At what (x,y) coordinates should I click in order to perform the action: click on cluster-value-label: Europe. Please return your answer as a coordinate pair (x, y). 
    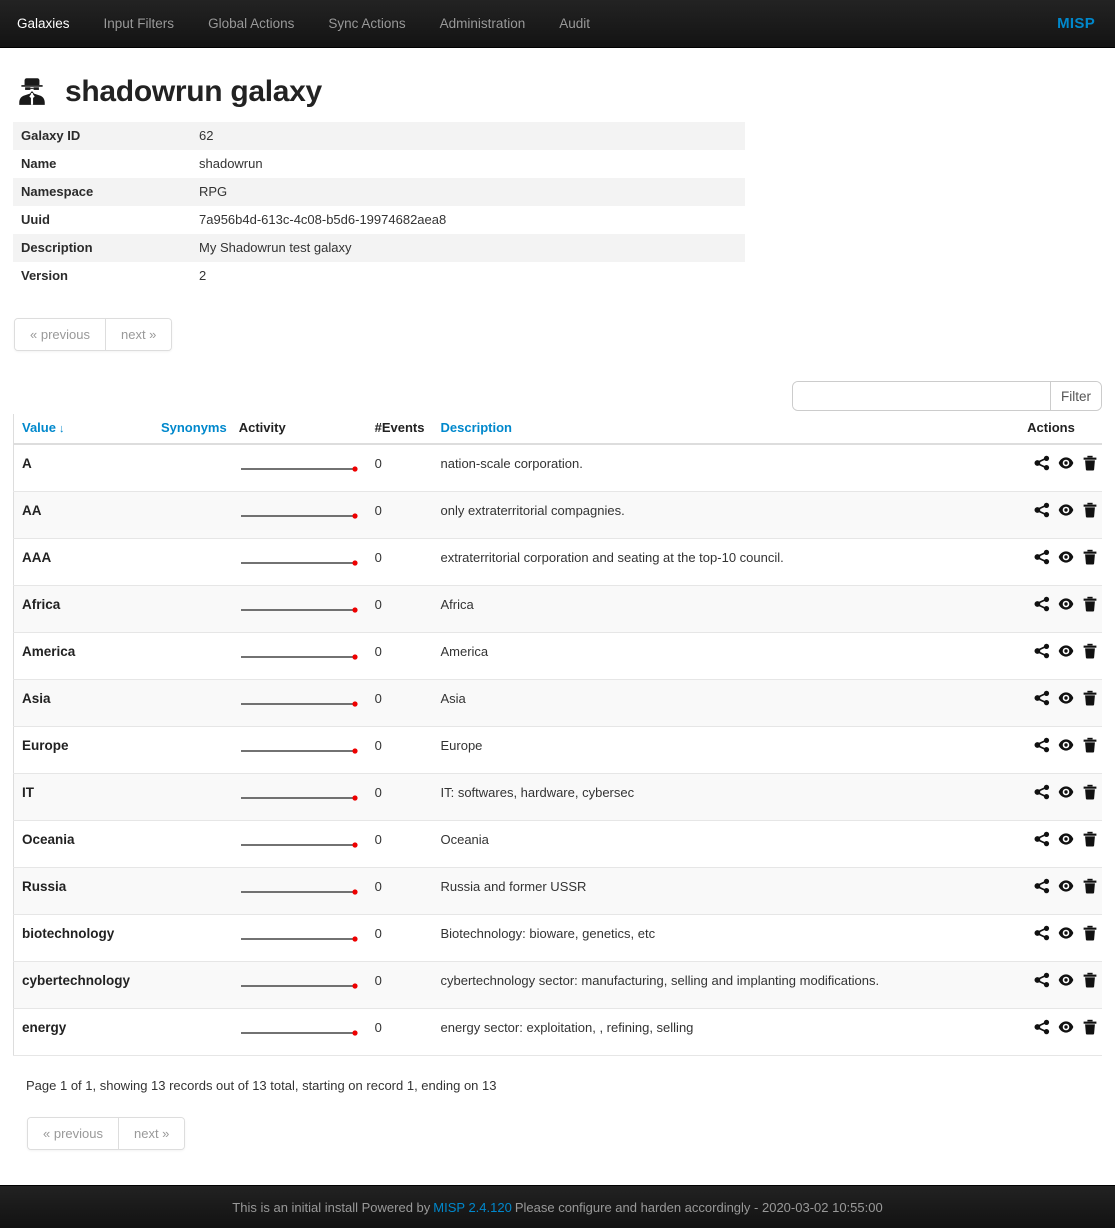
    Looking at the image, I should click on (45, 745).